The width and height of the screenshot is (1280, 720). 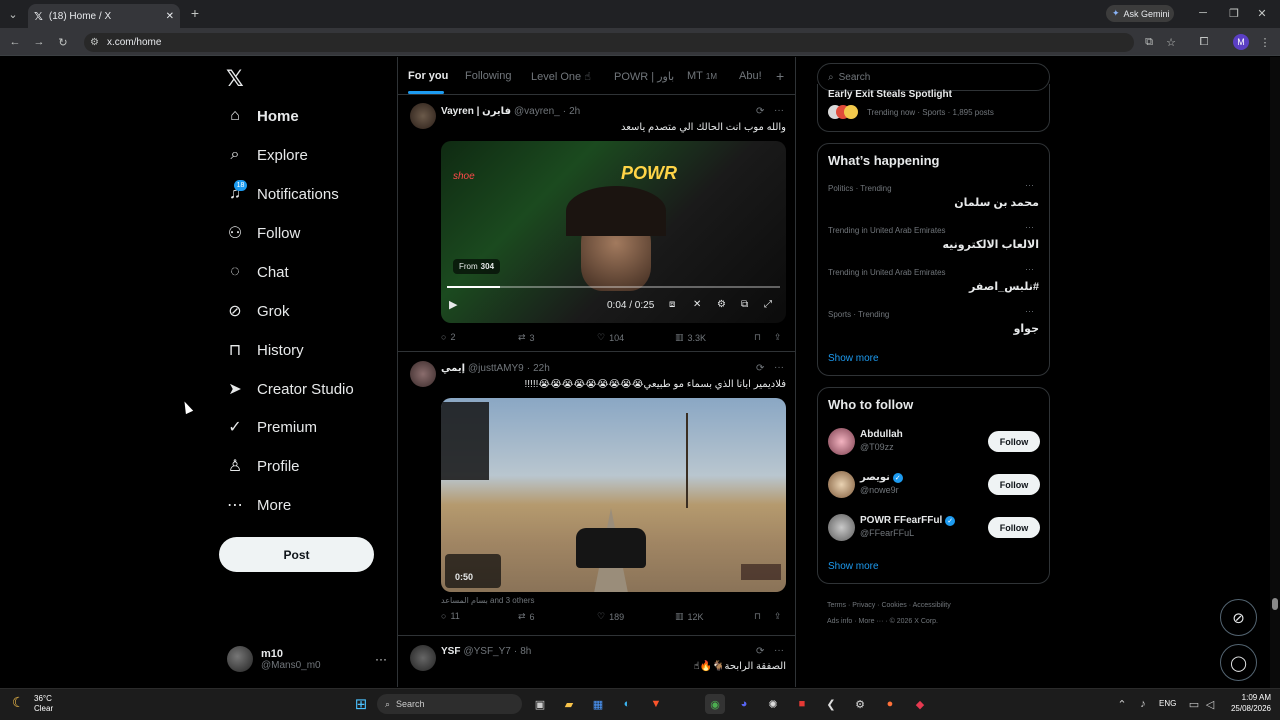 I want to click on firefox-icon: ●, so click(x=890, y=704).